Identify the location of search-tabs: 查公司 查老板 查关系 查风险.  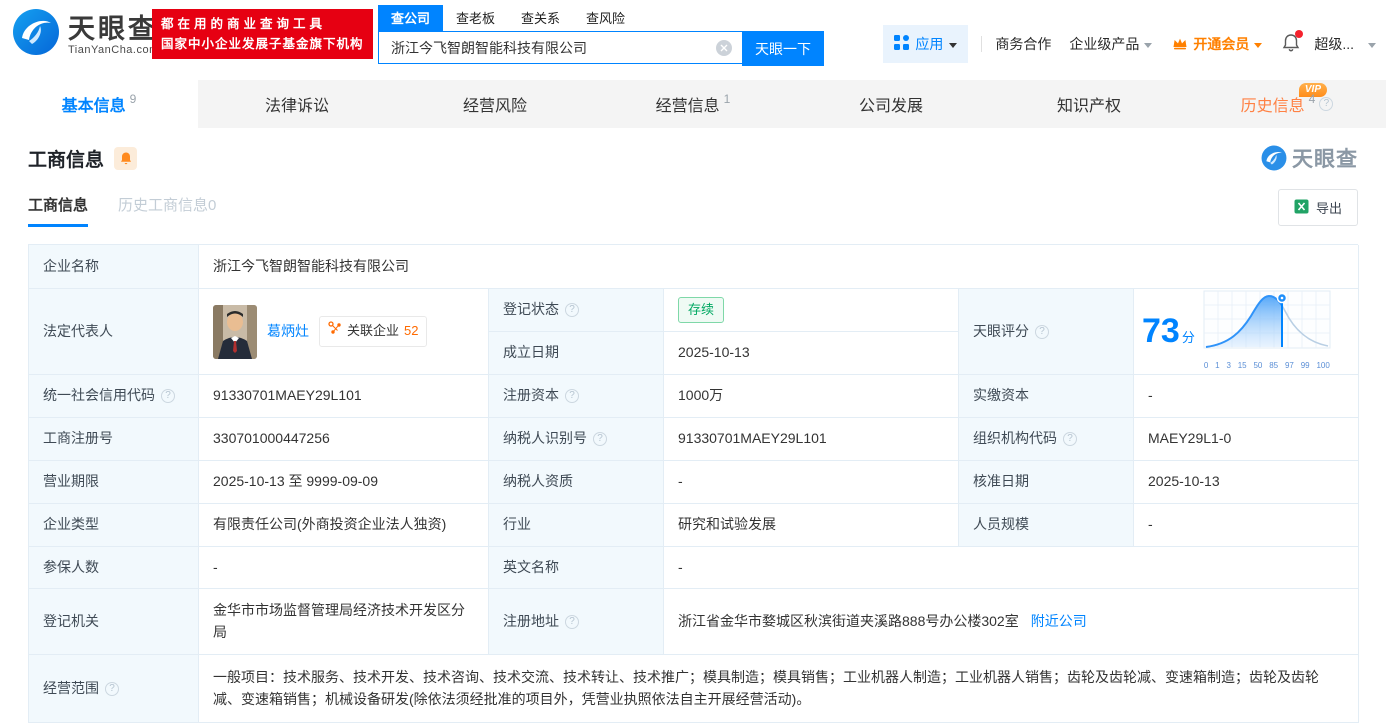
(601, 18).